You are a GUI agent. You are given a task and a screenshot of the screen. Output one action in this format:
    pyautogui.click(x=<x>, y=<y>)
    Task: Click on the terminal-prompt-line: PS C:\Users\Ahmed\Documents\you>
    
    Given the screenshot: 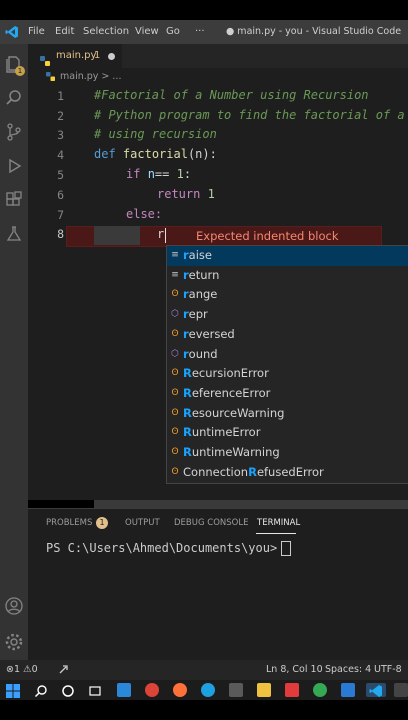 What is the action you would take?
    pyautogui.click(x=169, y=548)
    